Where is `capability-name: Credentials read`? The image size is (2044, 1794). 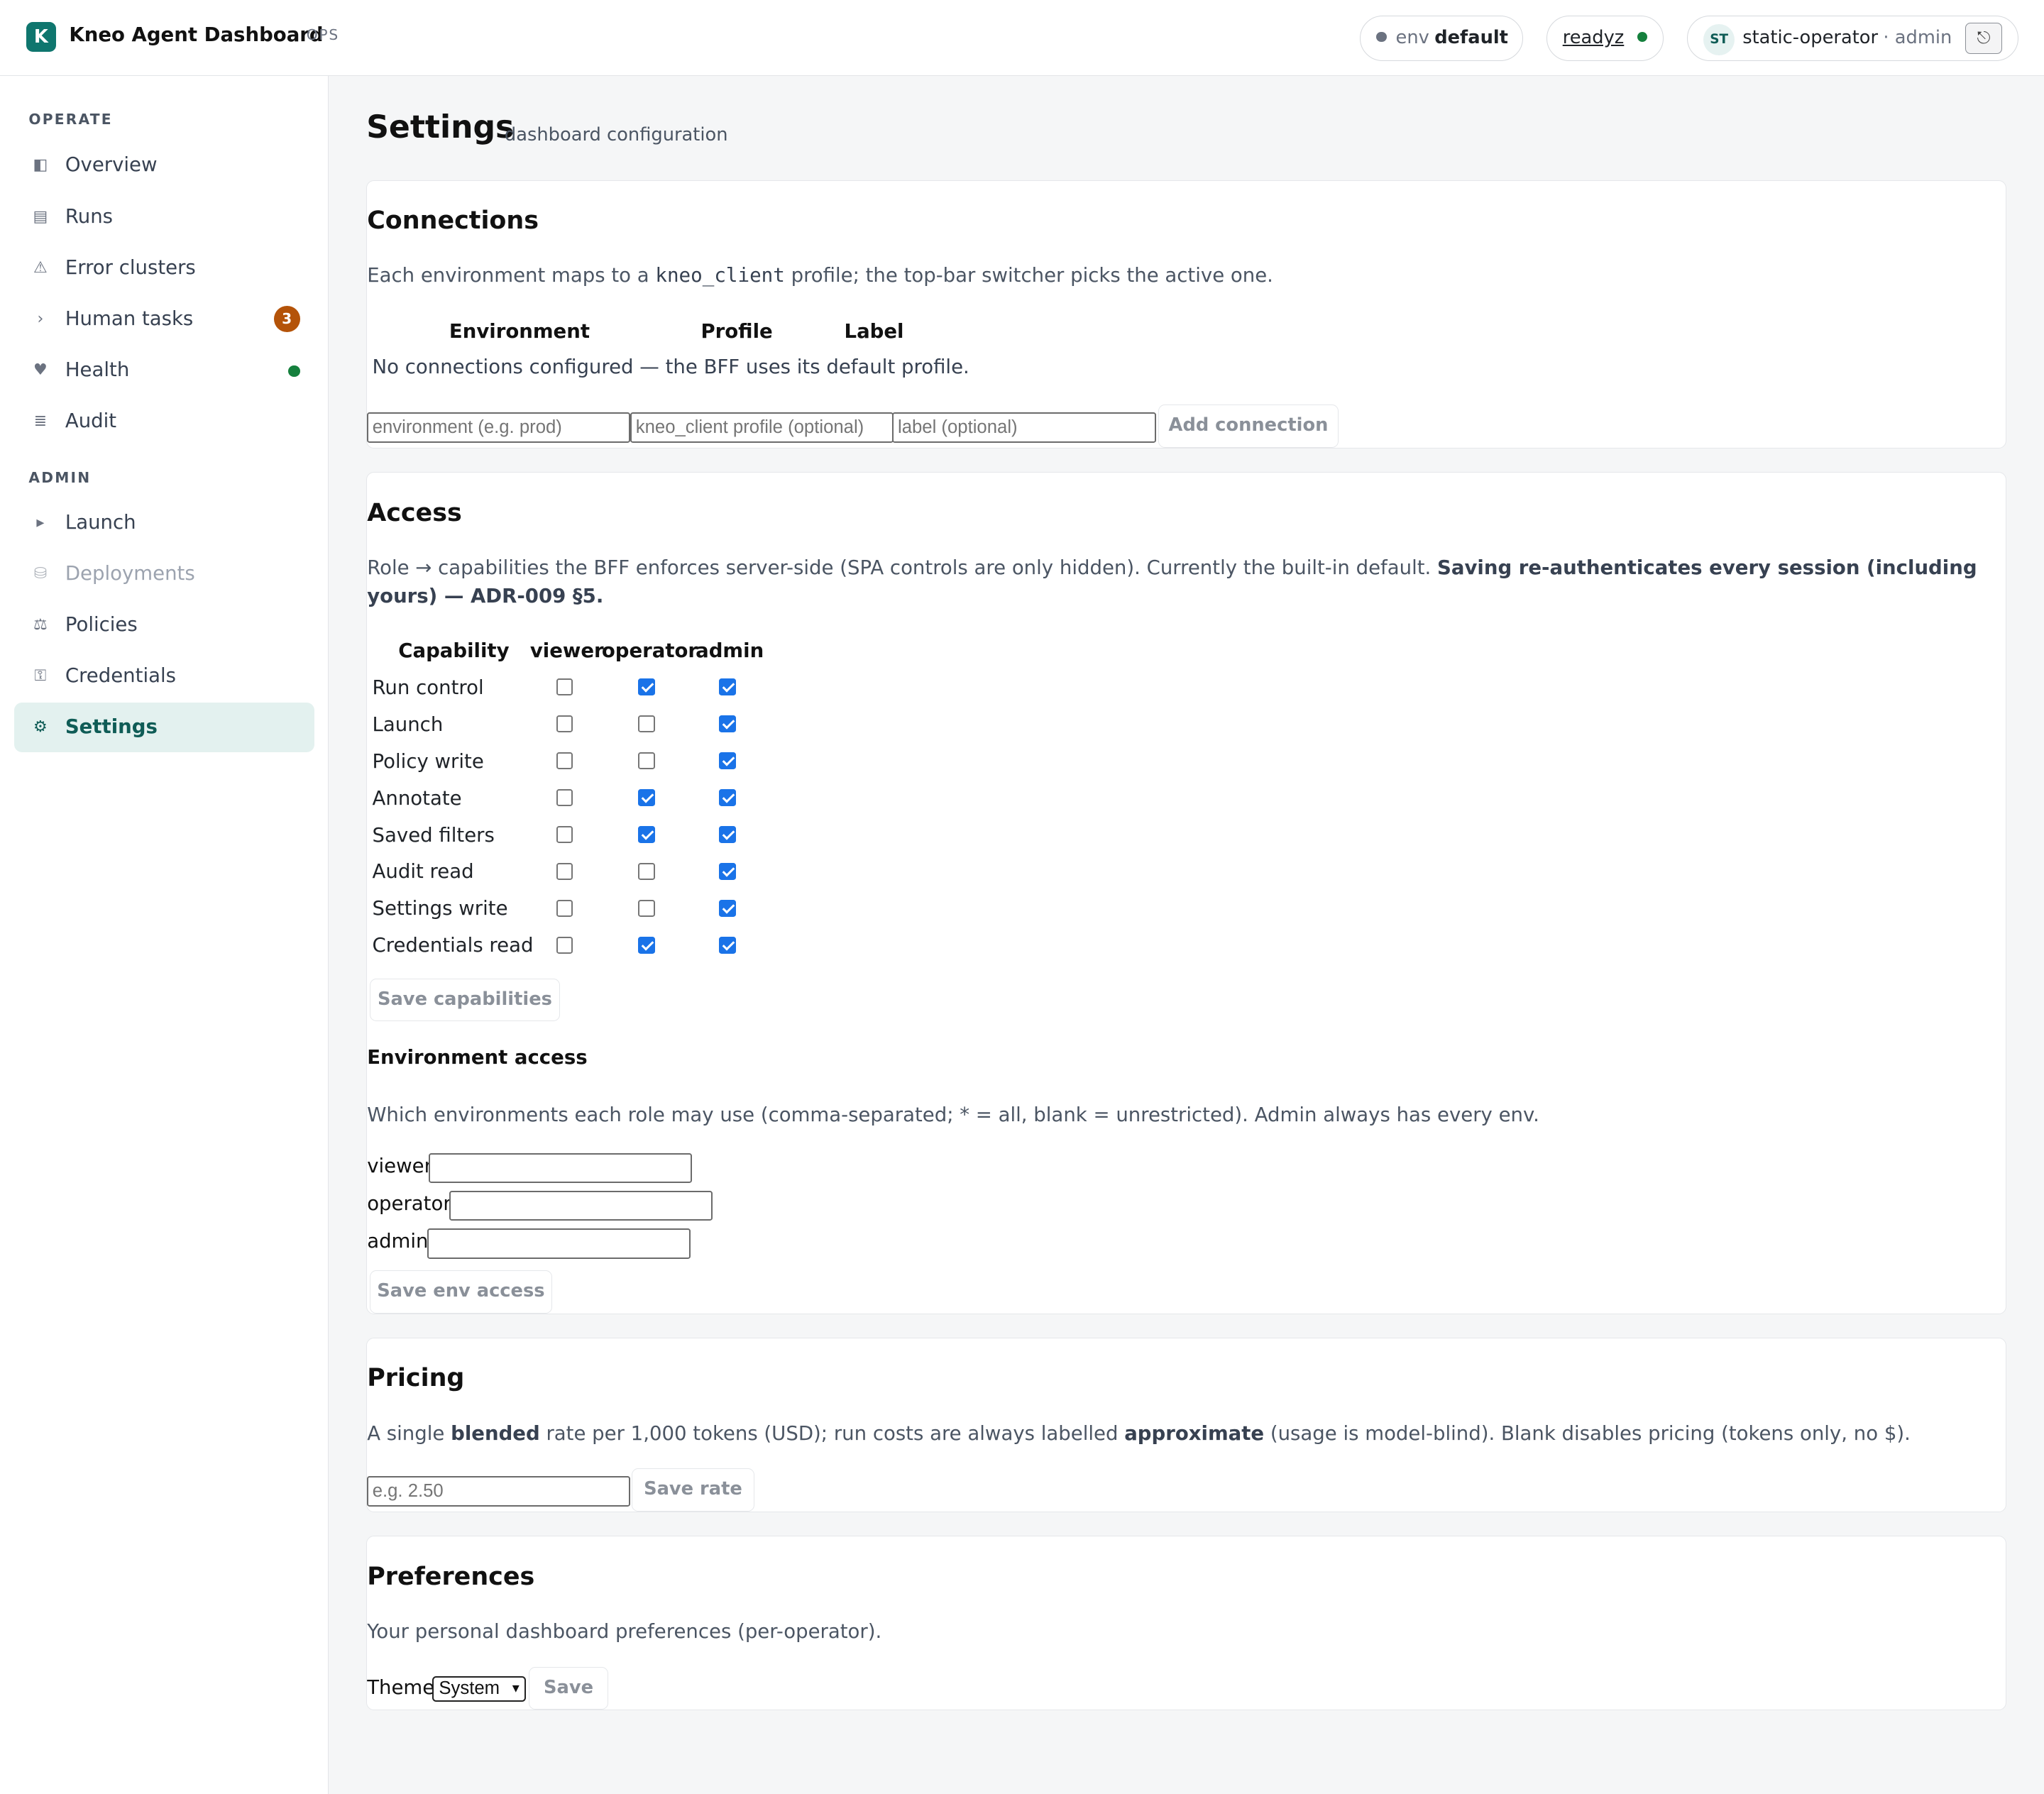
capability-name: Credentials read is located at coordinates (453, 945).